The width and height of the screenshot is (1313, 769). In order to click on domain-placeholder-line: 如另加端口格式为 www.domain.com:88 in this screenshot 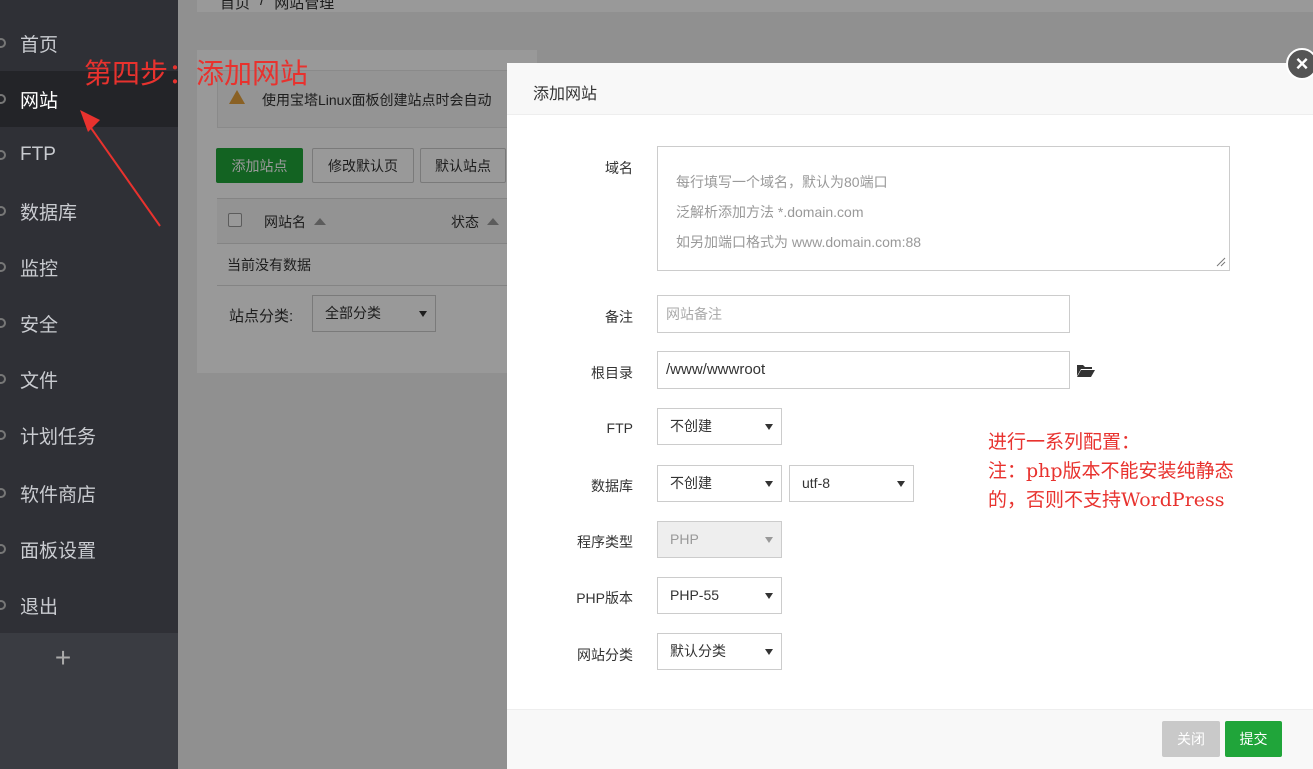, I will do `click(799, 242)`.